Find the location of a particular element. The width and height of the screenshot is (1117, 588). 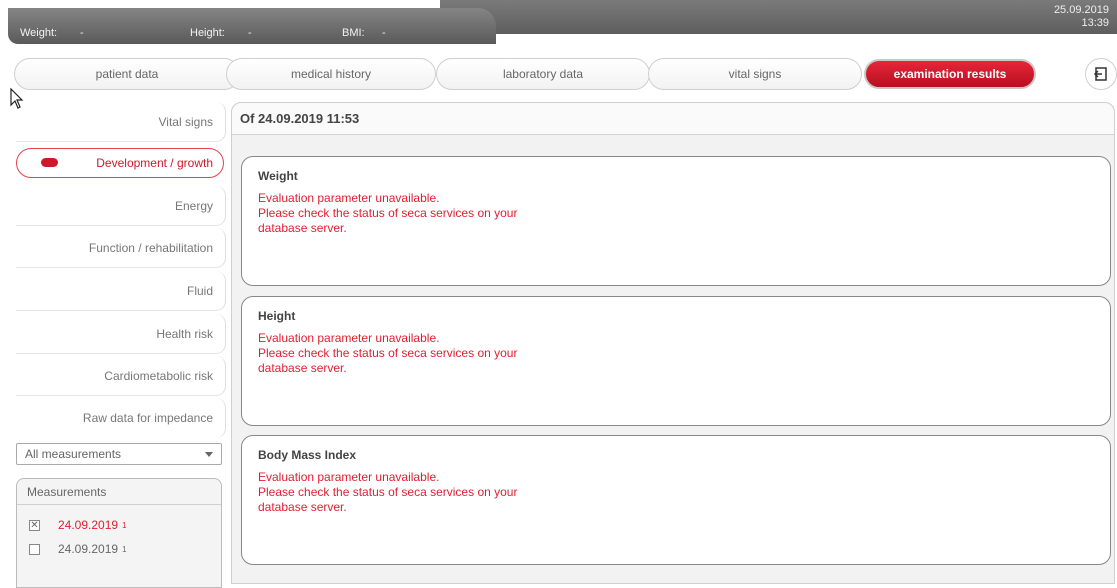

measurements-panel: Measurements ✕ 24.09.2019 1 24.09.2019 1 is located at coordinates (119, 533).